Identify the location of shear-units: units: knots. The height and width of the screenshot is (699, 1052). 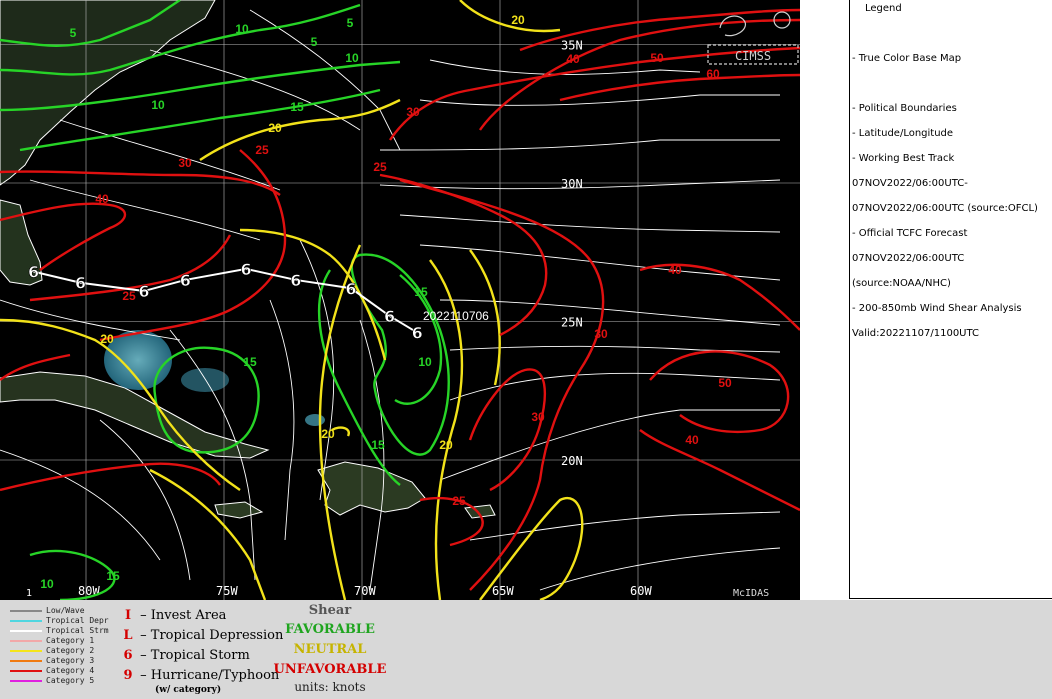
(330, 687).